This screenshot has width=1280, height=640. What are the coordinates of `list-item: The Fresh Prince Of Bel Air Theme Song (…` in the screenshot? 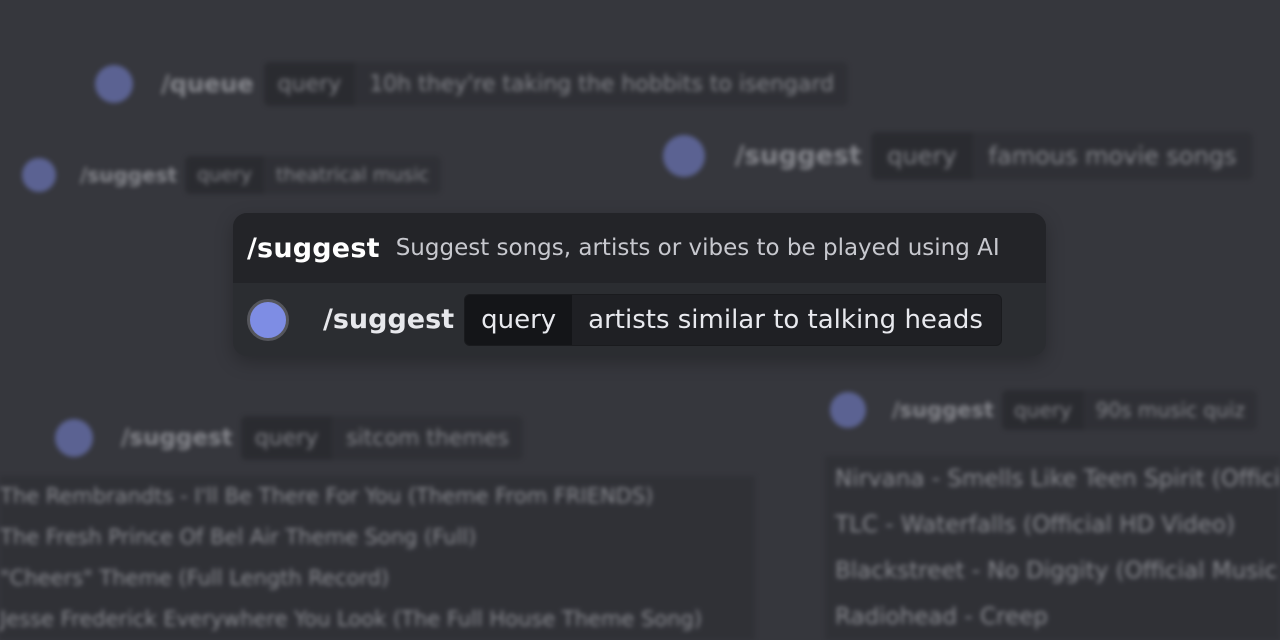 It's located at (238, 537).